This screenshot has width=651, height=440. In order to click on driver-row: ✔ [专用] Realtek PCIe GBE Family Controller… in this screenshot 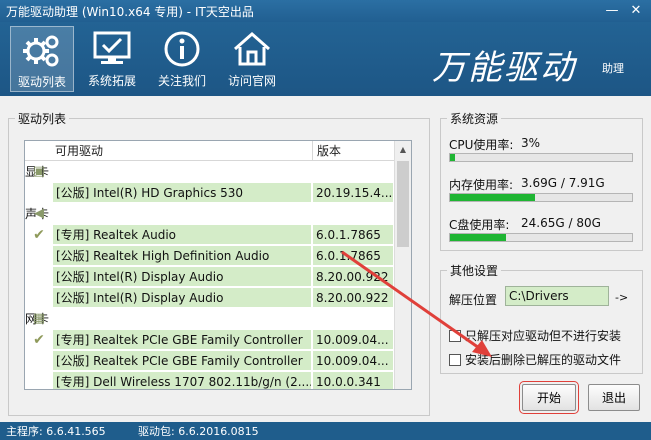, I will do `click(218, 339)`.